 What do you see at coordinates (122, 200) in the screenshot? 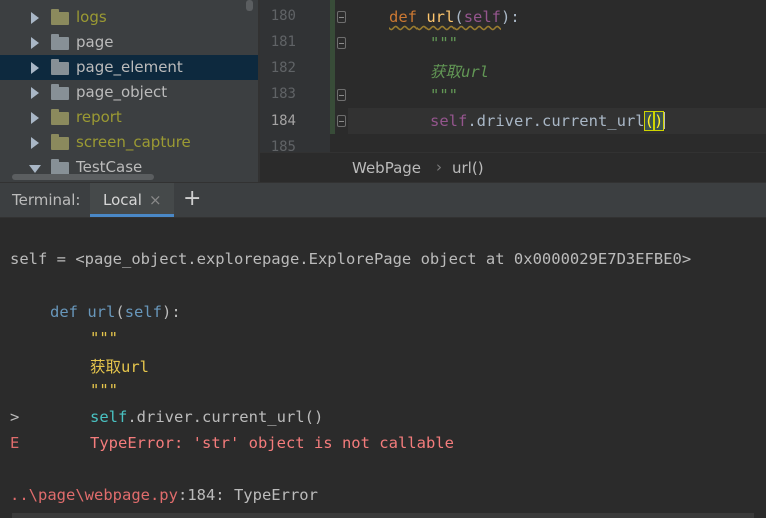
I see `tab-label: Local` at bounding box center [122, 200].